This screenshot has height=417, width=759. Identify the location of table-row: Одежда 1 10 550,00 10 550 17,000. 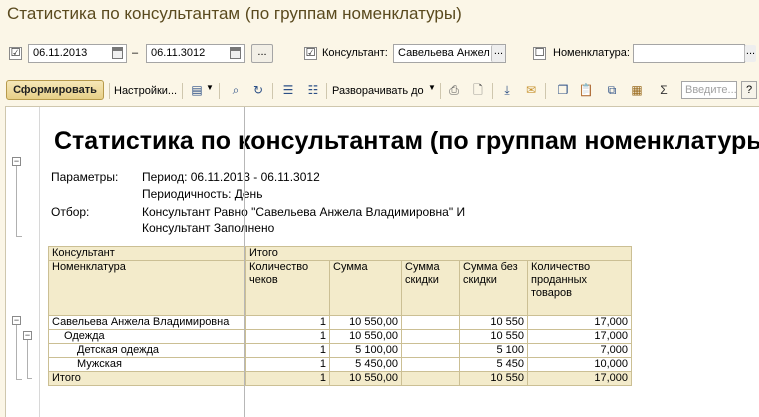
(340, 336).